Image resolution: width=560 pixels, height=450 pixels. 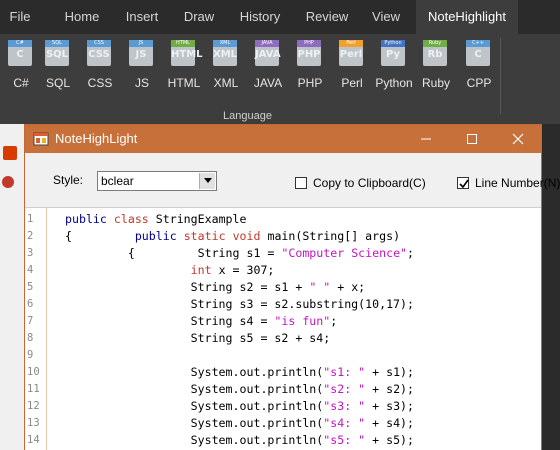 I want to click on notebook-icon, so click(x=10, y=153).